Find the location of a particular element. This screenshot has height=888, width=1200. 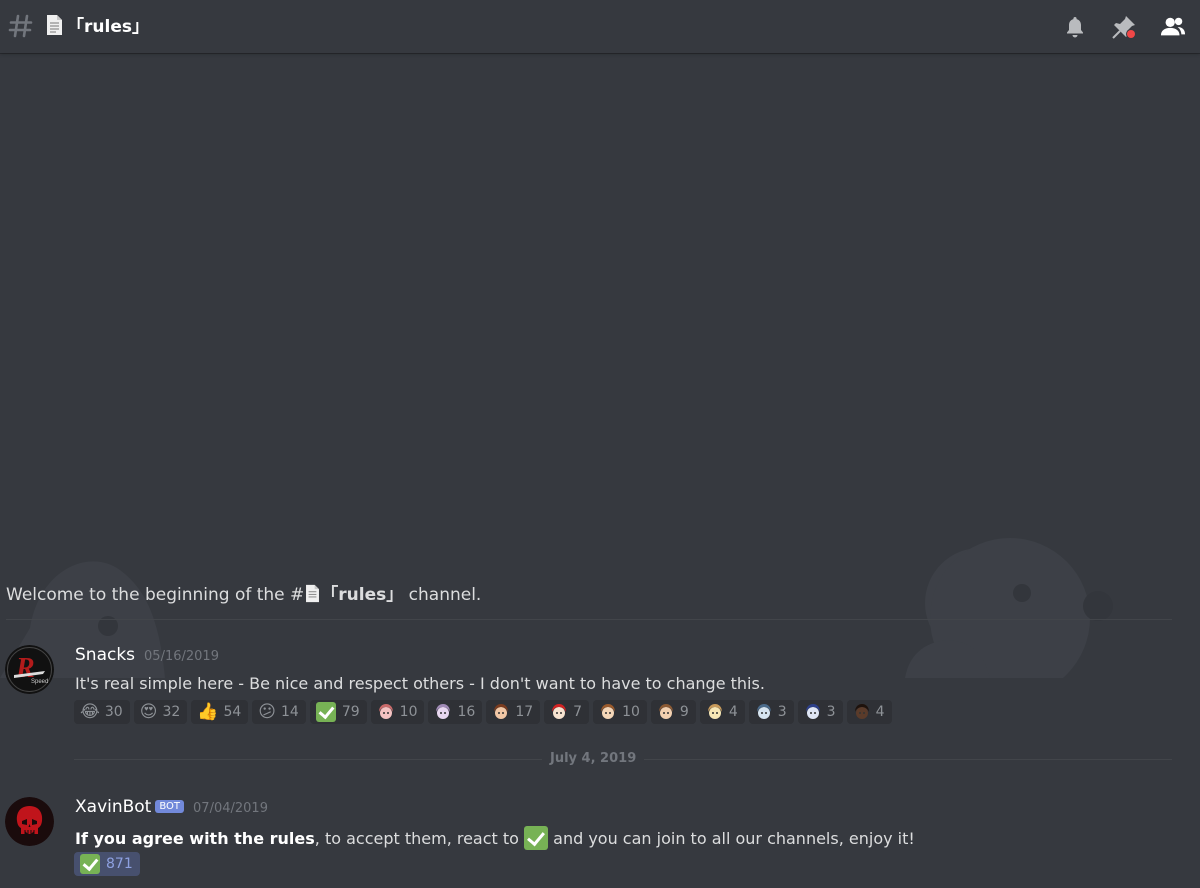

notification-bell-button is located at coordinates (1075, 27).